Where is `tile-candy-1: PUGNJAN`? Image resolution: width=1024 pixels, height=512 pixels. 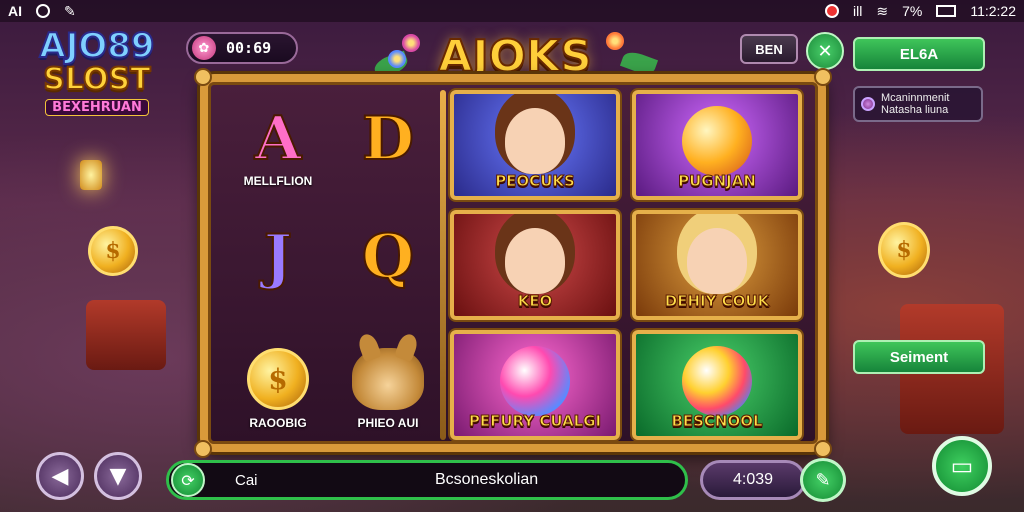
tile-candy-1: PUGNJAN is located at coordinates (717, 145).